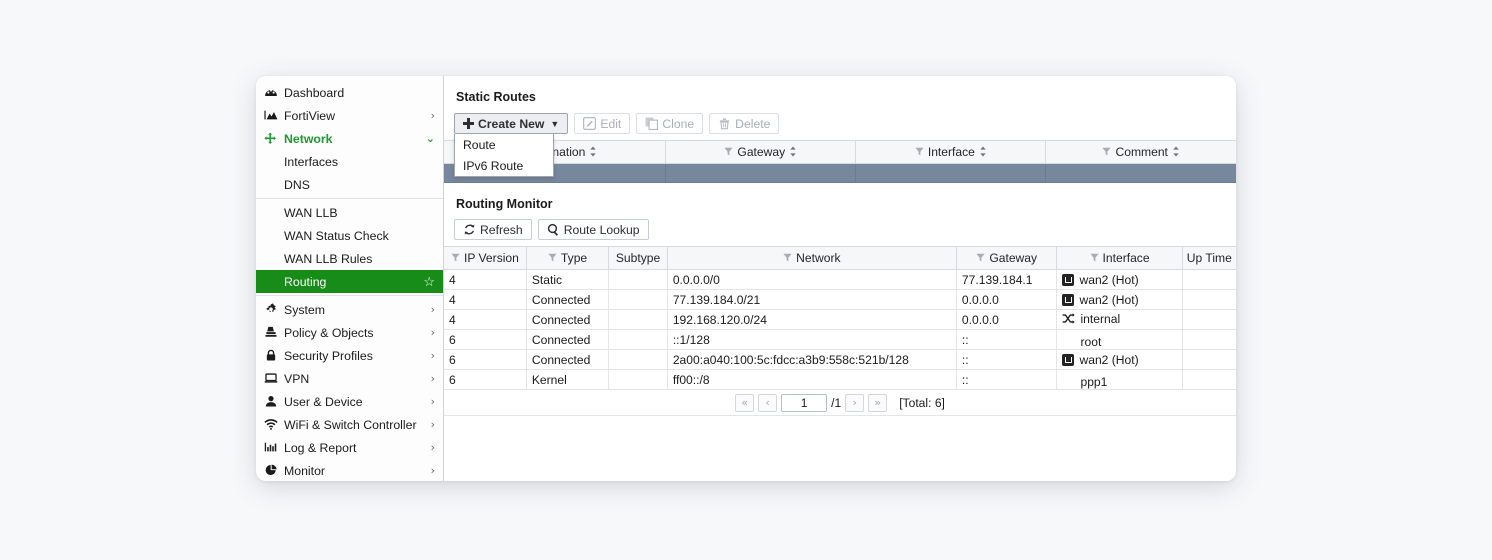 The height and width of the screenshot is (560, 1492). What do you see at coordinates (349, 355) in the screenshot?
I see `sidebar-item-security-profiles: Security Profiles ›` at bounding box center [349, 355].